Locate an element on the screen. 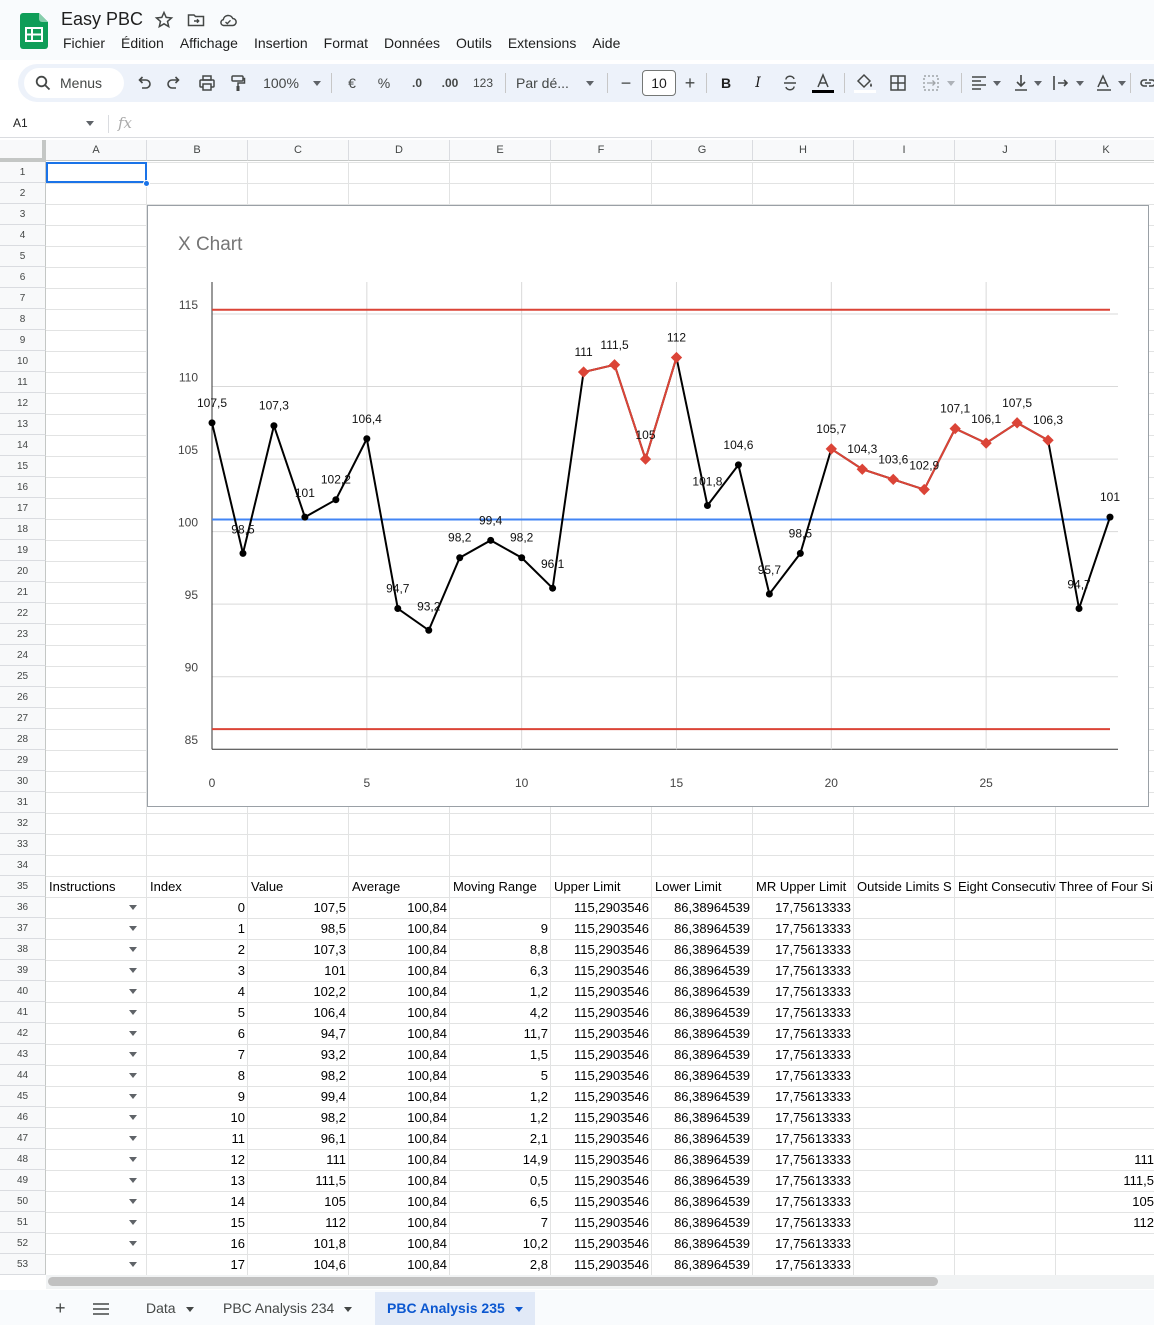 Image resolution: width=1154 pixels, height=1325 pixels. row-header-2: 2 is located at coordinates (23, 193).